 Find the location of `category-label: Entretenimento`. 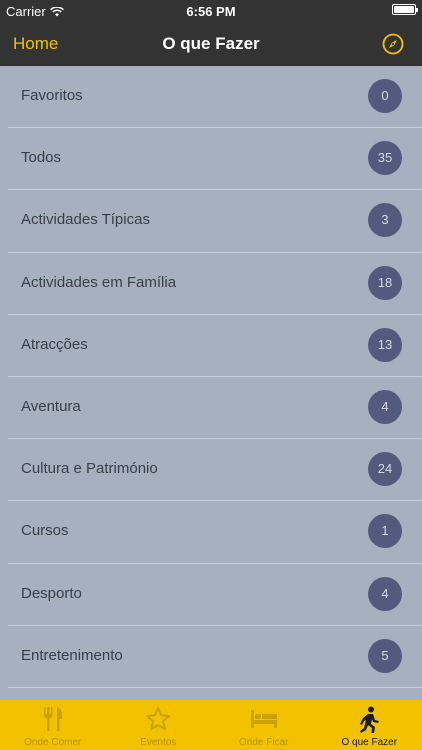

category-label: Entretenimento is located at coordinates (72, 655).